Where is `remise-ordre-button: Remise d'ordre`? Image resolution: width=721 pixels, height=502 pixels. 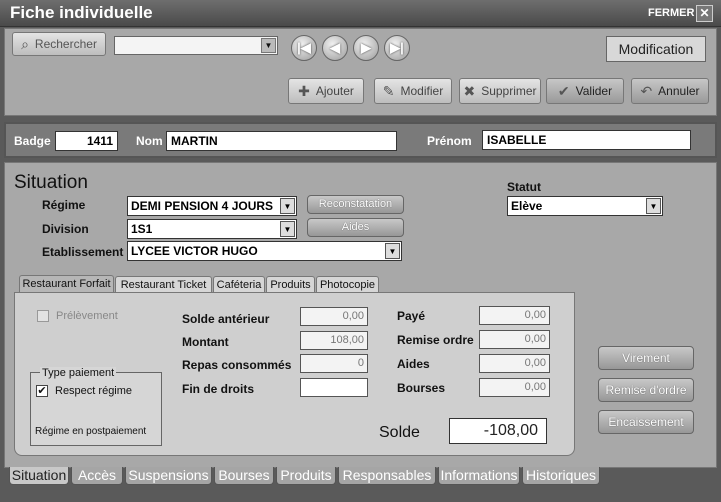
remise-ordre-button: Remise d'ordre is located at coordinates (646, 390).